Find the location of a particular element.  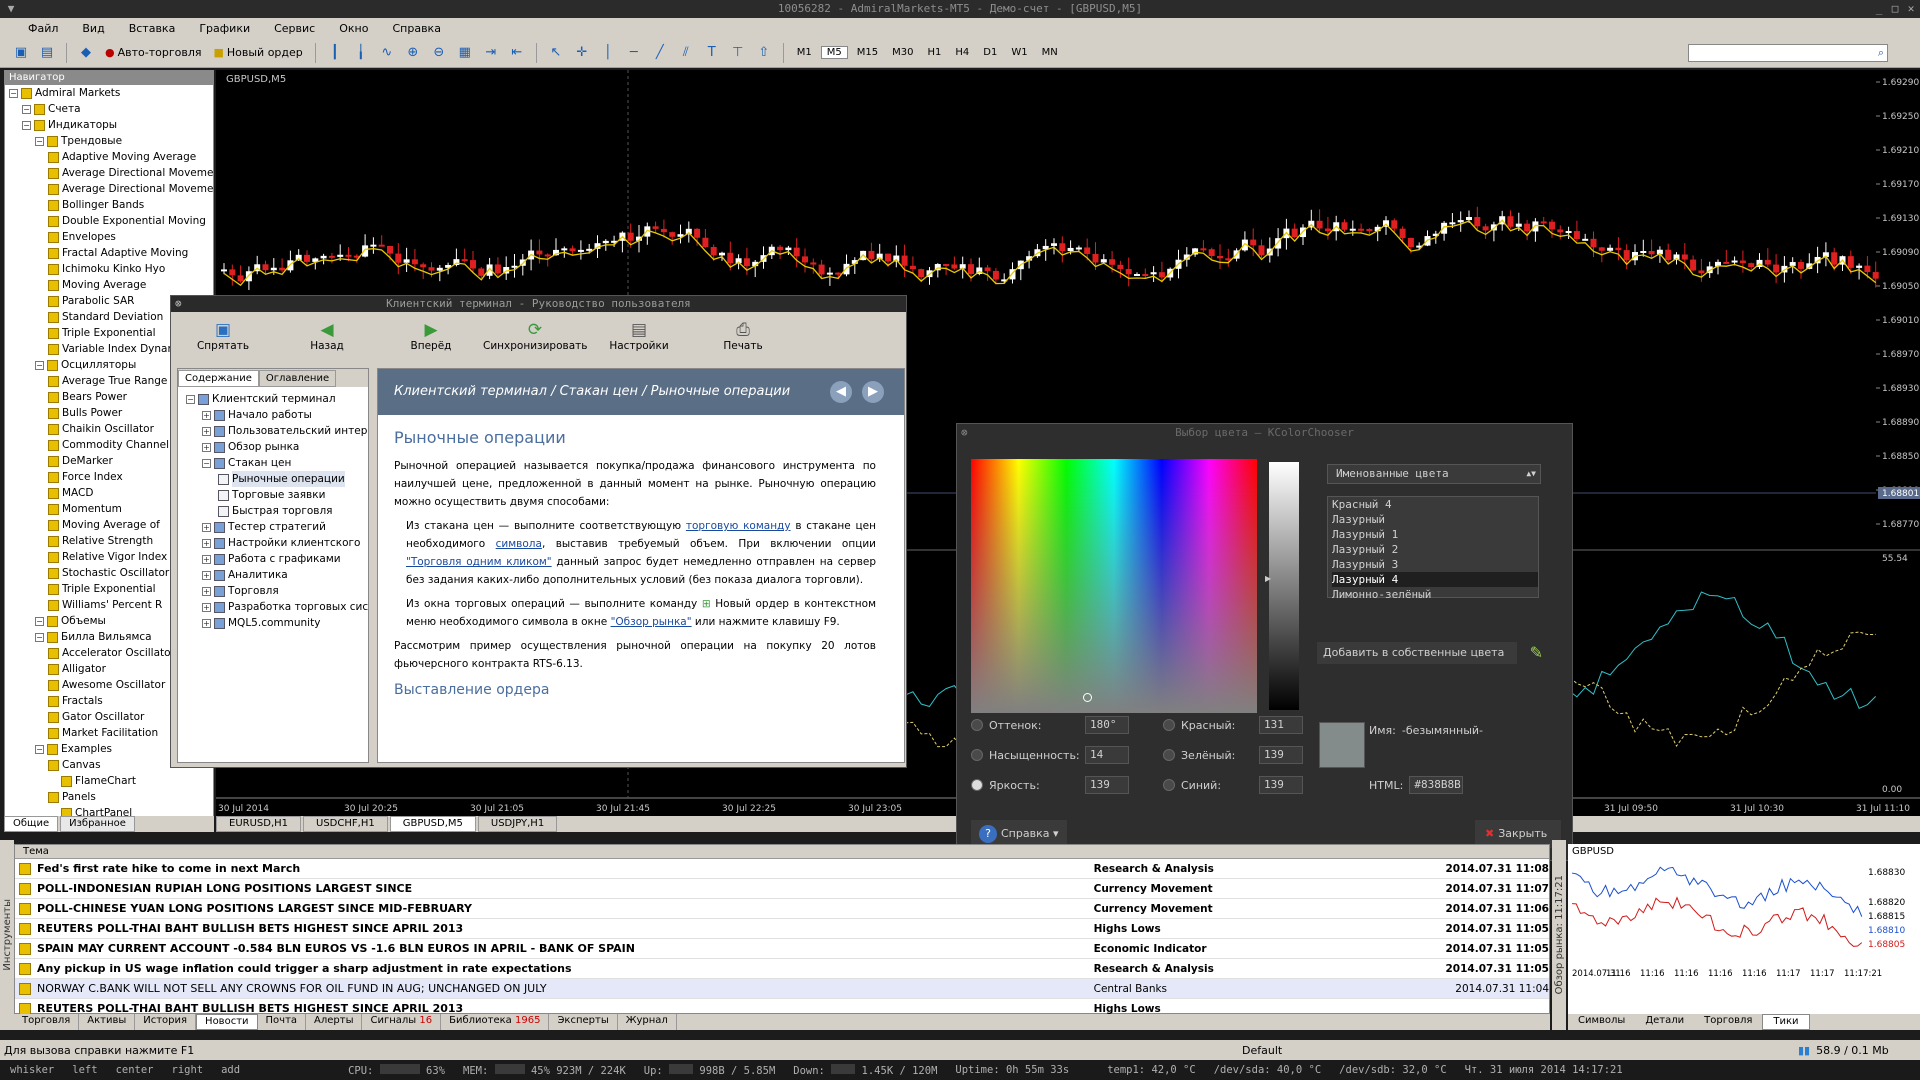

help-tree-item: + MQL5.community is located at coordinates (277, 623).